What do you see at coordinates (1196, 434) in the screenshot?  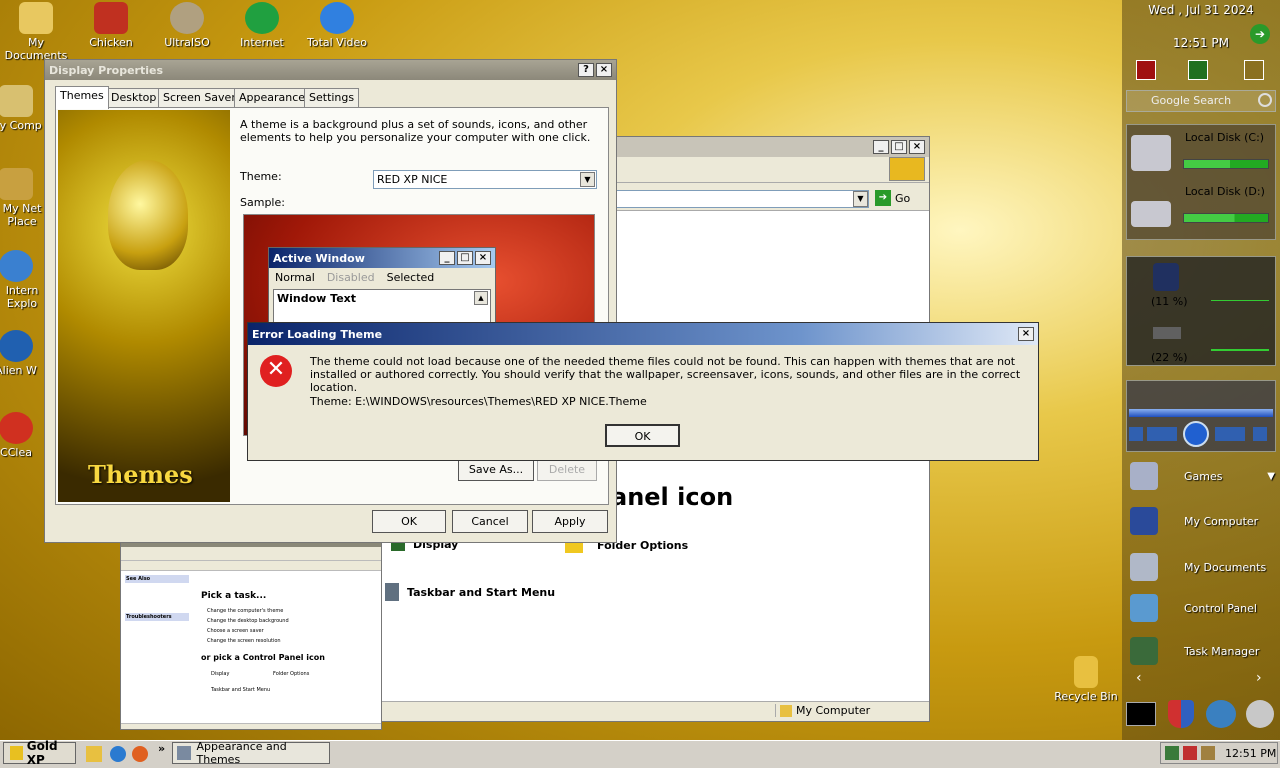 I see `play-icon` at bounding box center [1196, 434].